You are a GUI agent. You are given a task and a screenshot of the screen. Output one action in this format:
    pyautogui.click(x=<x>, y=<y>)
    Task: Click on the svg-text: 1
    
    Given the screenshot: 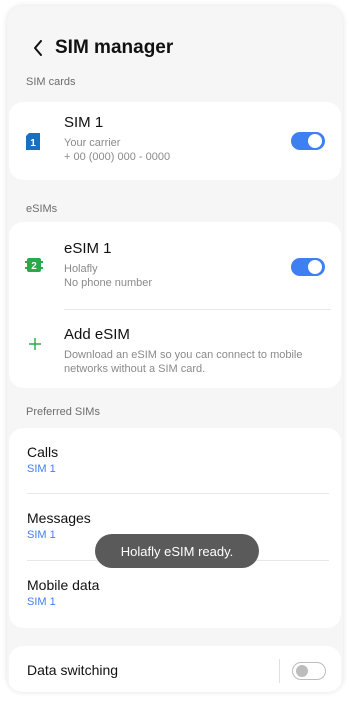 What is the action you would take?
    pyautogui.click(x=33, y=143)
    